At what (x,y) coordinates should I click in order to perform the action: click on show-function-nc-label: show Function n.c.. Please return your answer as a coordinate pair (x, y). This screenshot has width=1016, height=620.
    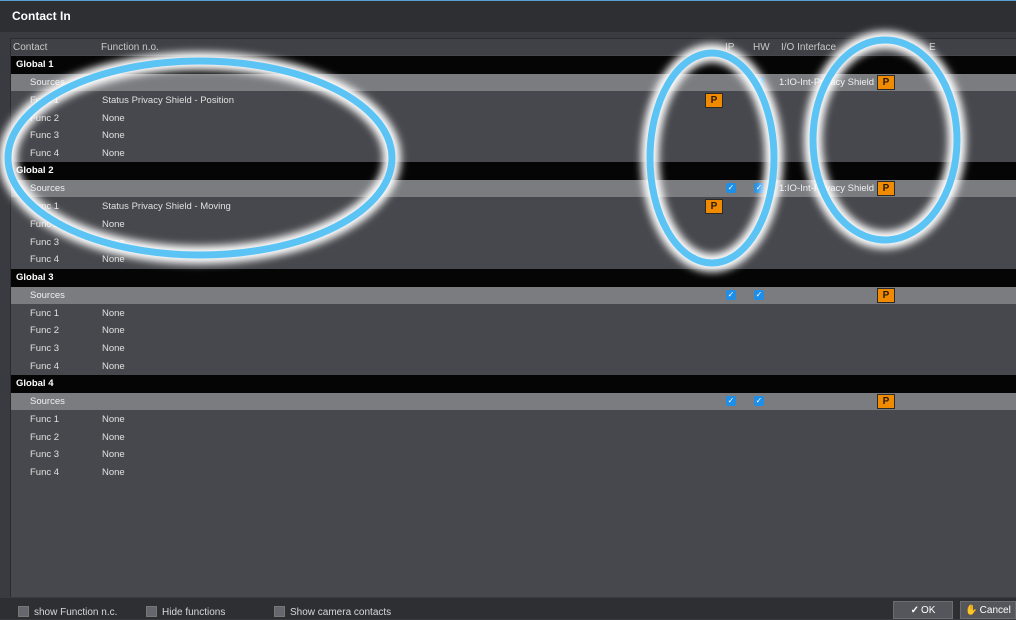
    Looking at the image, I should click on (76, 612).